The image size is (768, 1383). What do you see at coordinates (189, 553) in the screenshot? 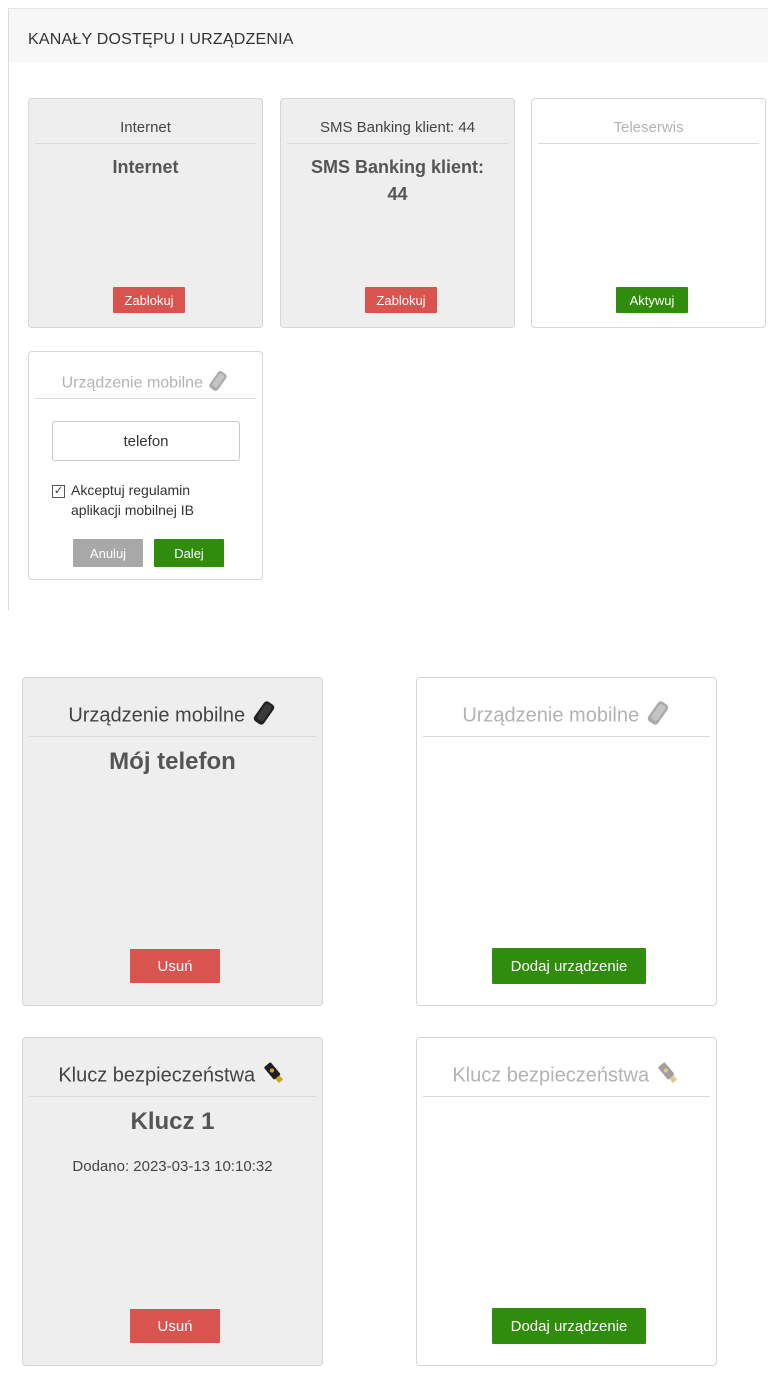
I see `next-button: Dalej` at bounding box center [189, 553].